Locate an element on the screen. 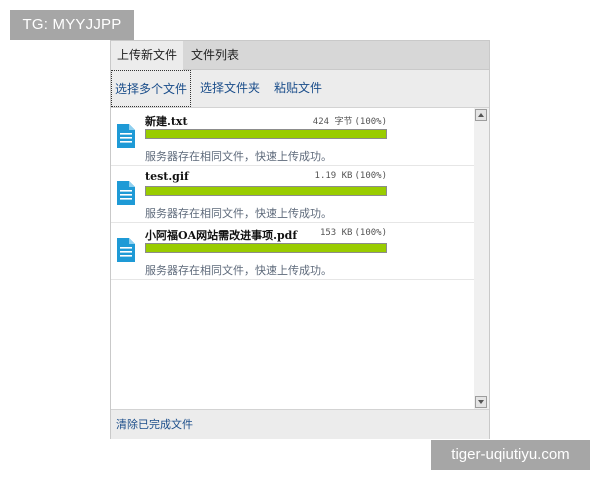 The image size is (600, 480). tab-bar: 上传新文件 文件列表 is located at coordinates (300, 55).